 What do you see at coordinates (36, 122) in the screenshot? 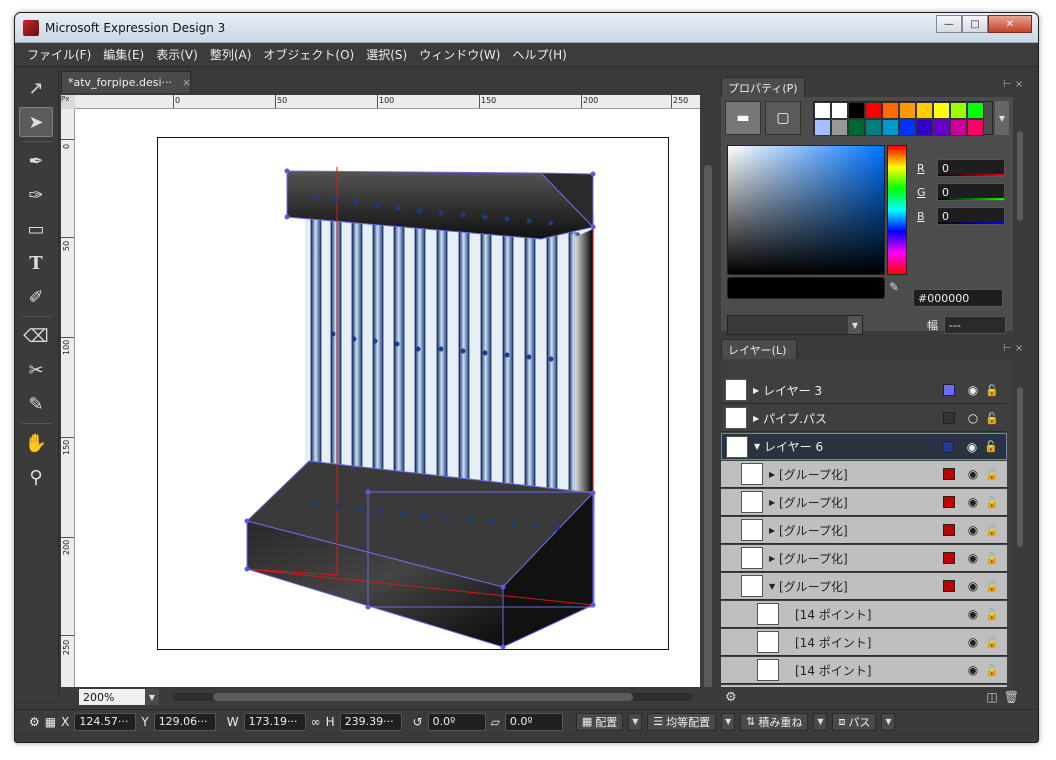
I see `select-tool-icon: ➤` at bounding box center [36, 122].